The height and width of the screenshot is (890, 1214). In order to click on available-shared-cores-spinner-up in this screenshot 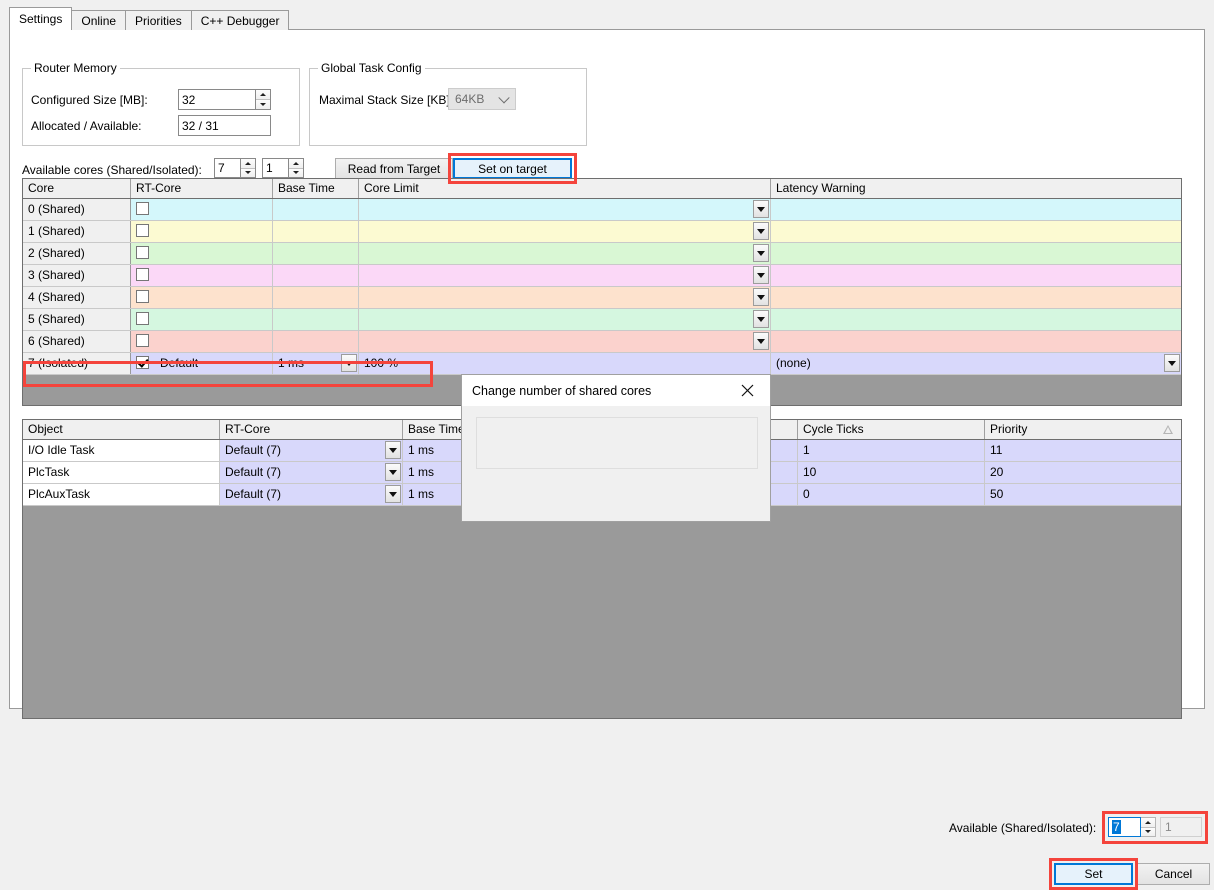, I will do `click(248, 164)`.